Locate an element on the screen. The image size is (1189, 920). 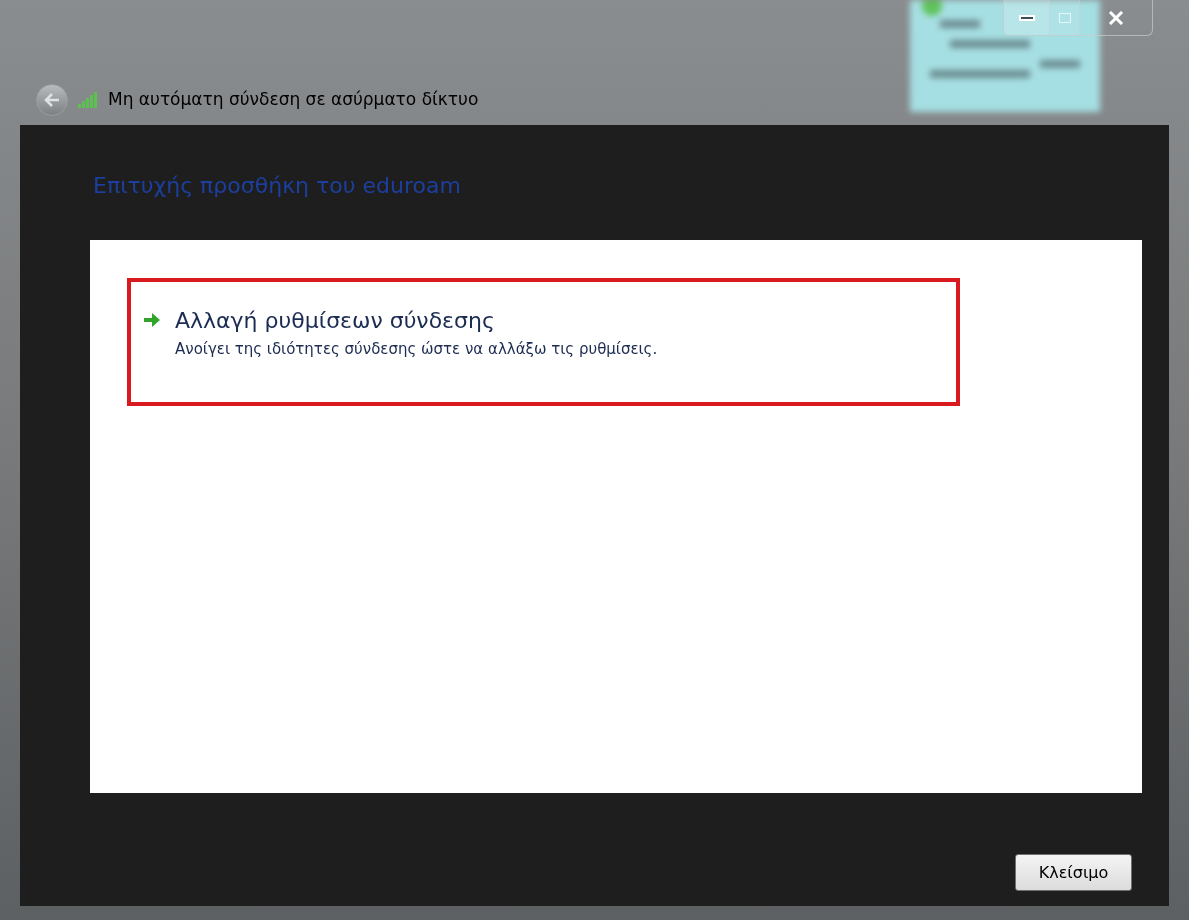
arrow-icon is located at coordinates (152, 320).